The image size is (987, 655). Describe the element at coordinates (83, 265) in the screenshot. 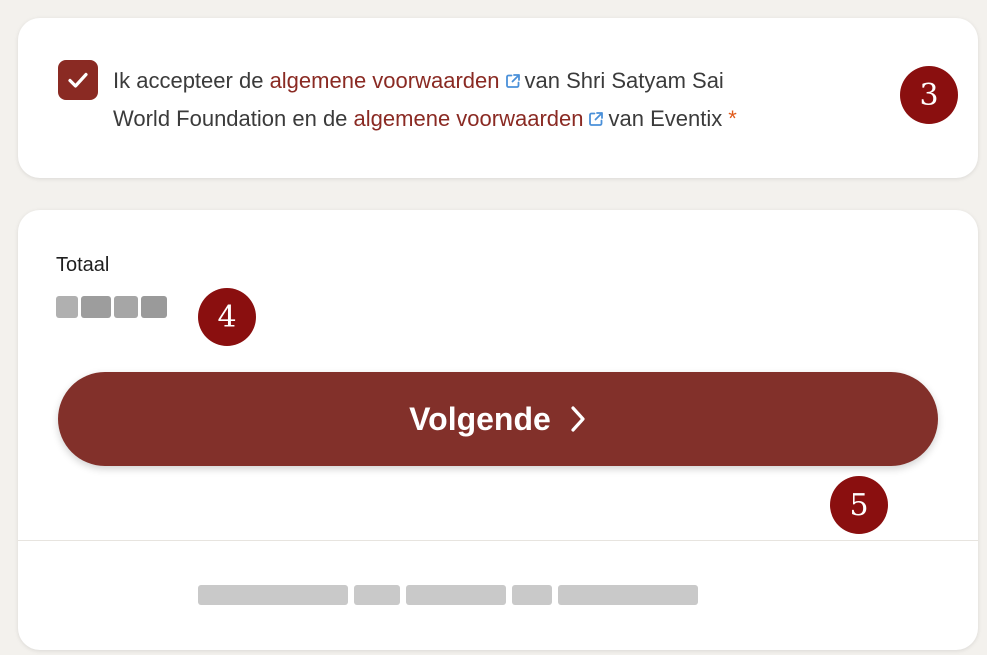

I see `total-label: Totaal` at that location.